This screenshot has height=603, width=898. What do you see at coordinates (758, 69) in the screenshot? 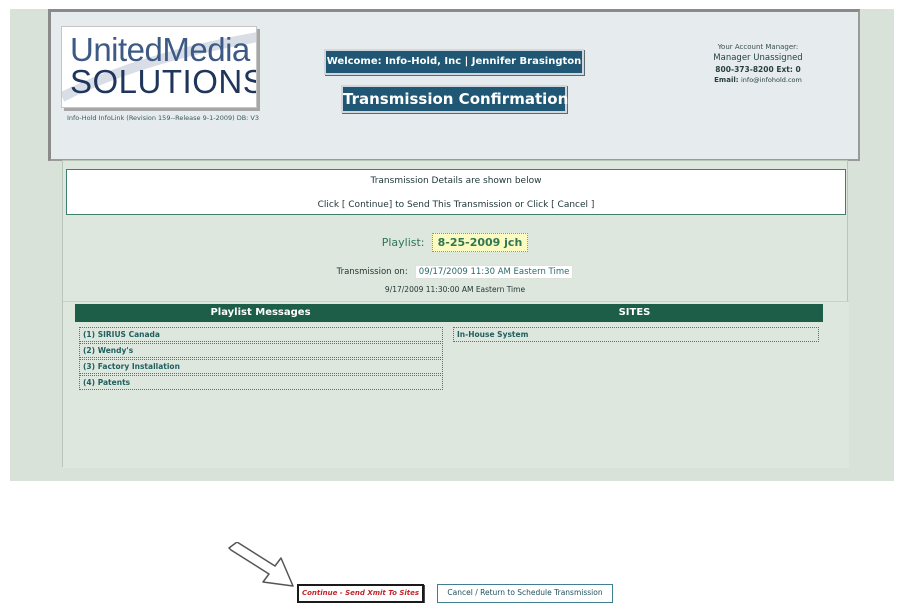
I see `account-manager-phone: 800-373-8200 Ext: 0` at bounding box center [758, 69].